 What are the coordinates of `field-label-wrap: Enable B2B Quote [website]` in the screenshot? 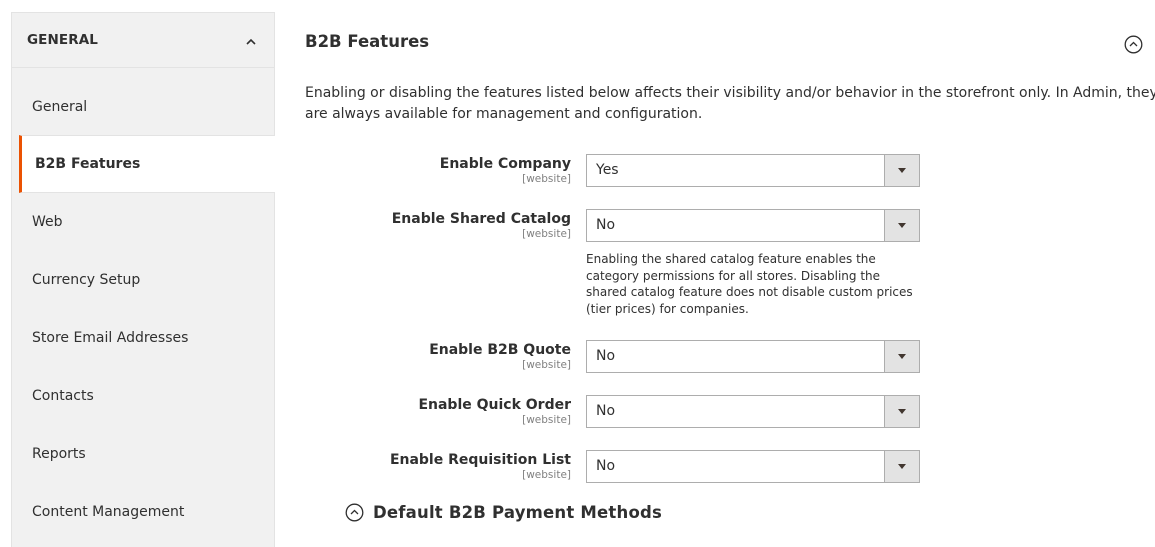 It's located at (500, 356).